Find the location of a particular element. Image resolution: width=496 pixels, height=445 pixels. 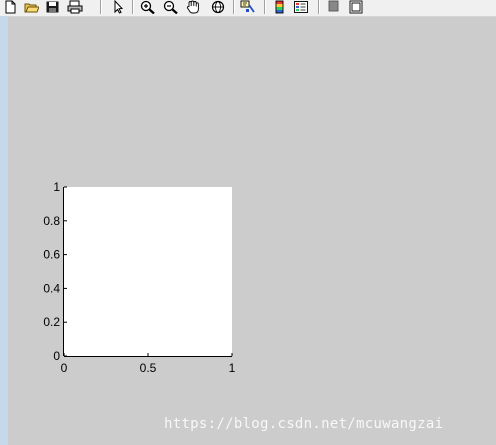

y-tick-label: 0.8 is located at coordinates (51, 221).